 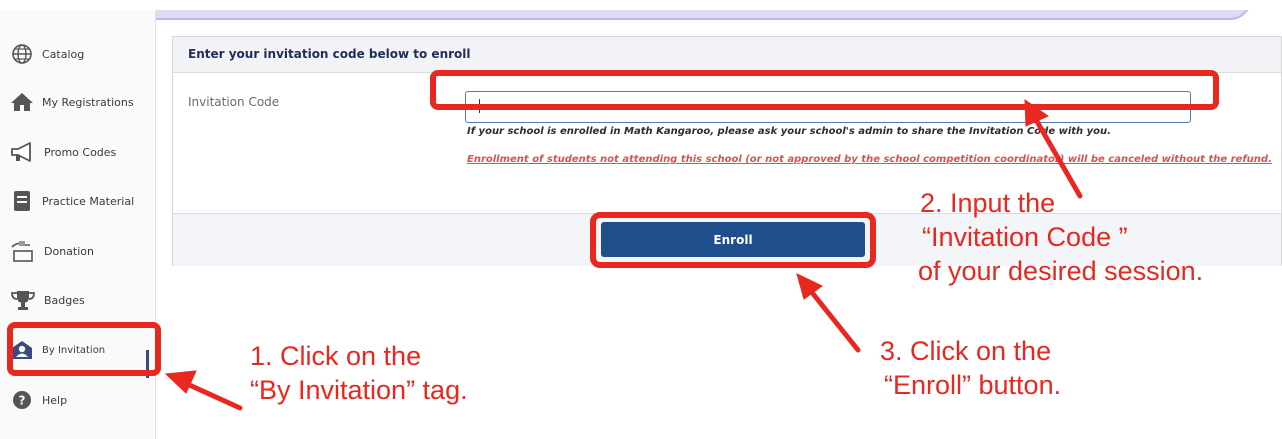 I want to click on sidebar-item-label: Donation, so click(x=69, y=251).